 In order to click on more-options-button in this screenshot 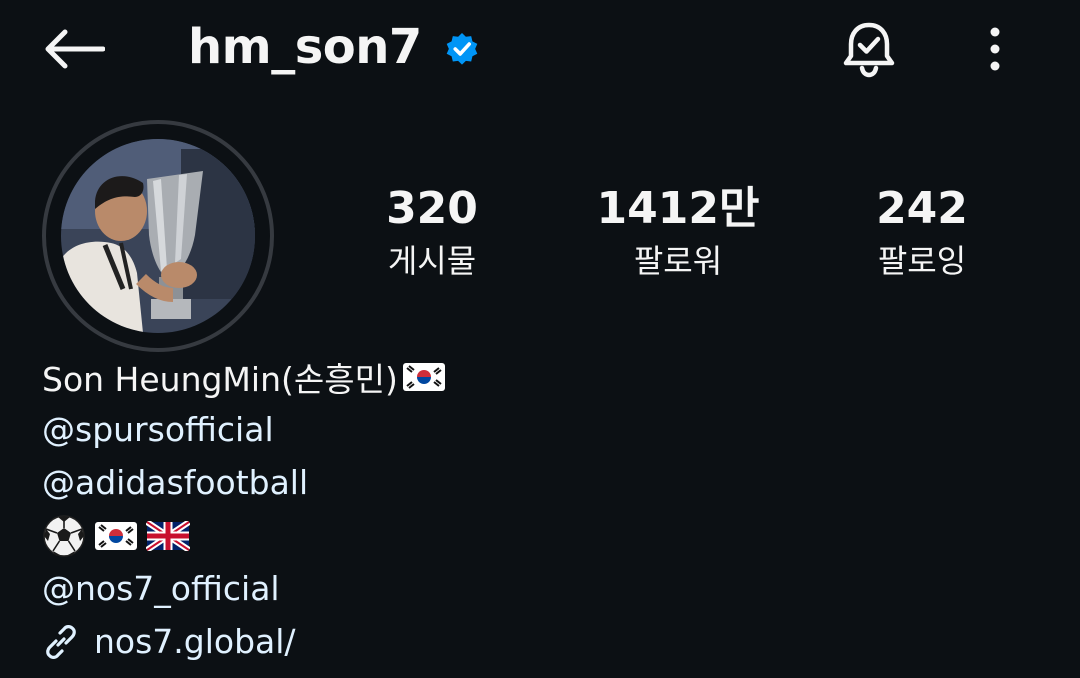, I will do `click(995, 49)`.